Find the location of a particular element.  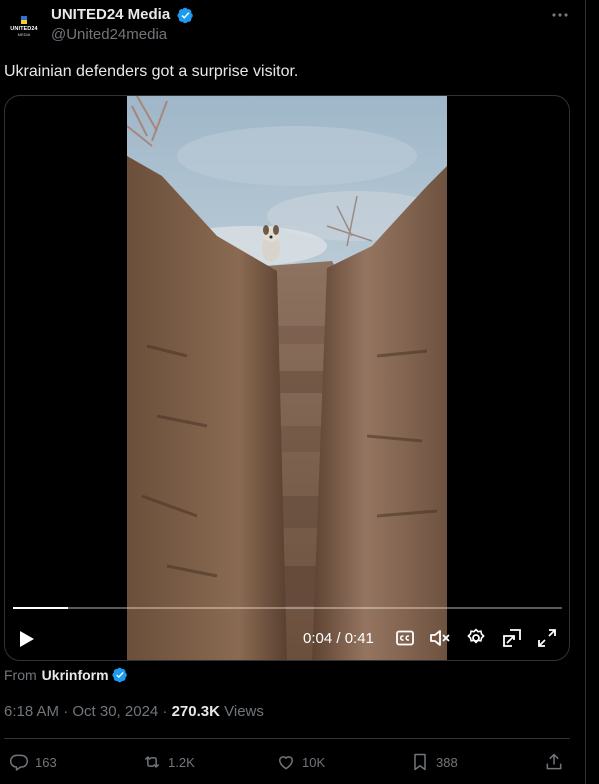

video-time: 0:04 / 0:41 is located at coordinates (338, 638).